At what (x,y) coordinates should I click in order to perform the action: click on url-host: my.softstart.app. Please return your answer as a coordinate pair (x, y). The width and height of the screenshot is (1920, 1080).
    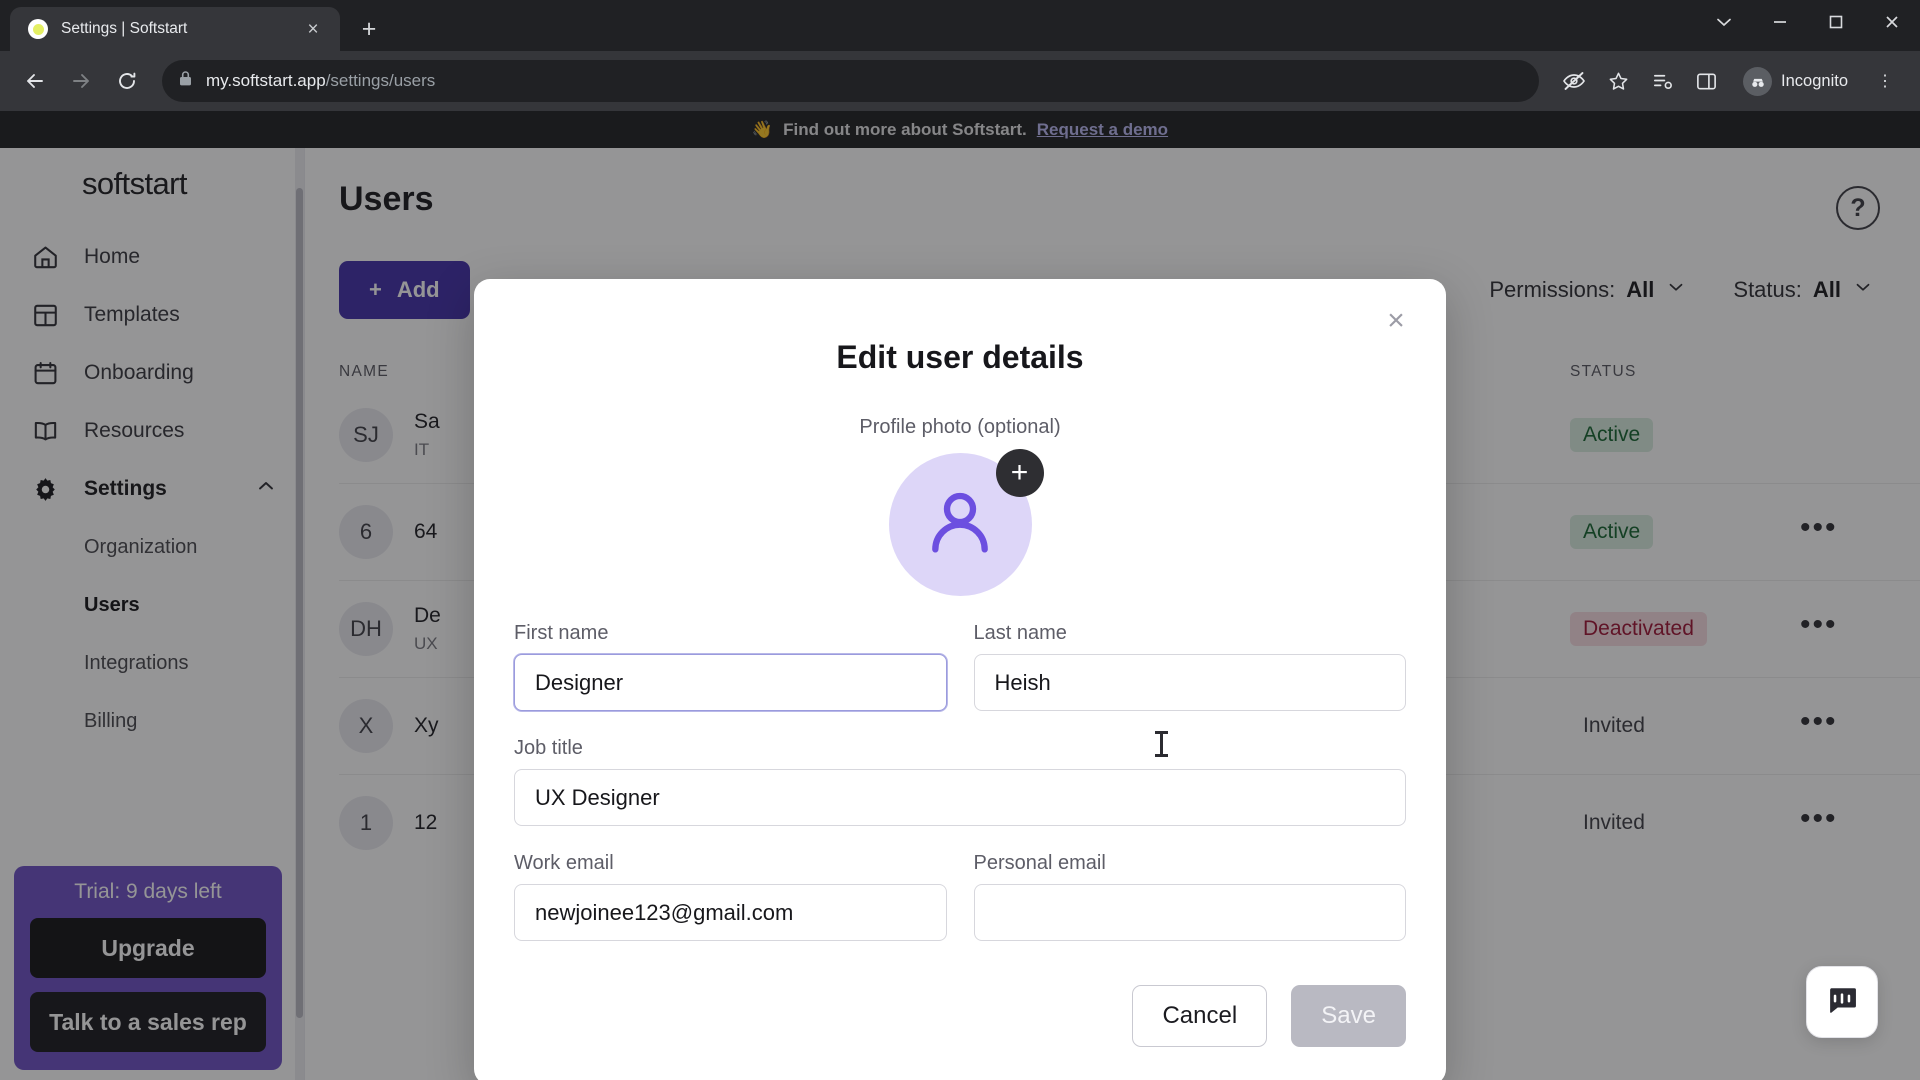
    Looking at the image, I should click on (266, 80).